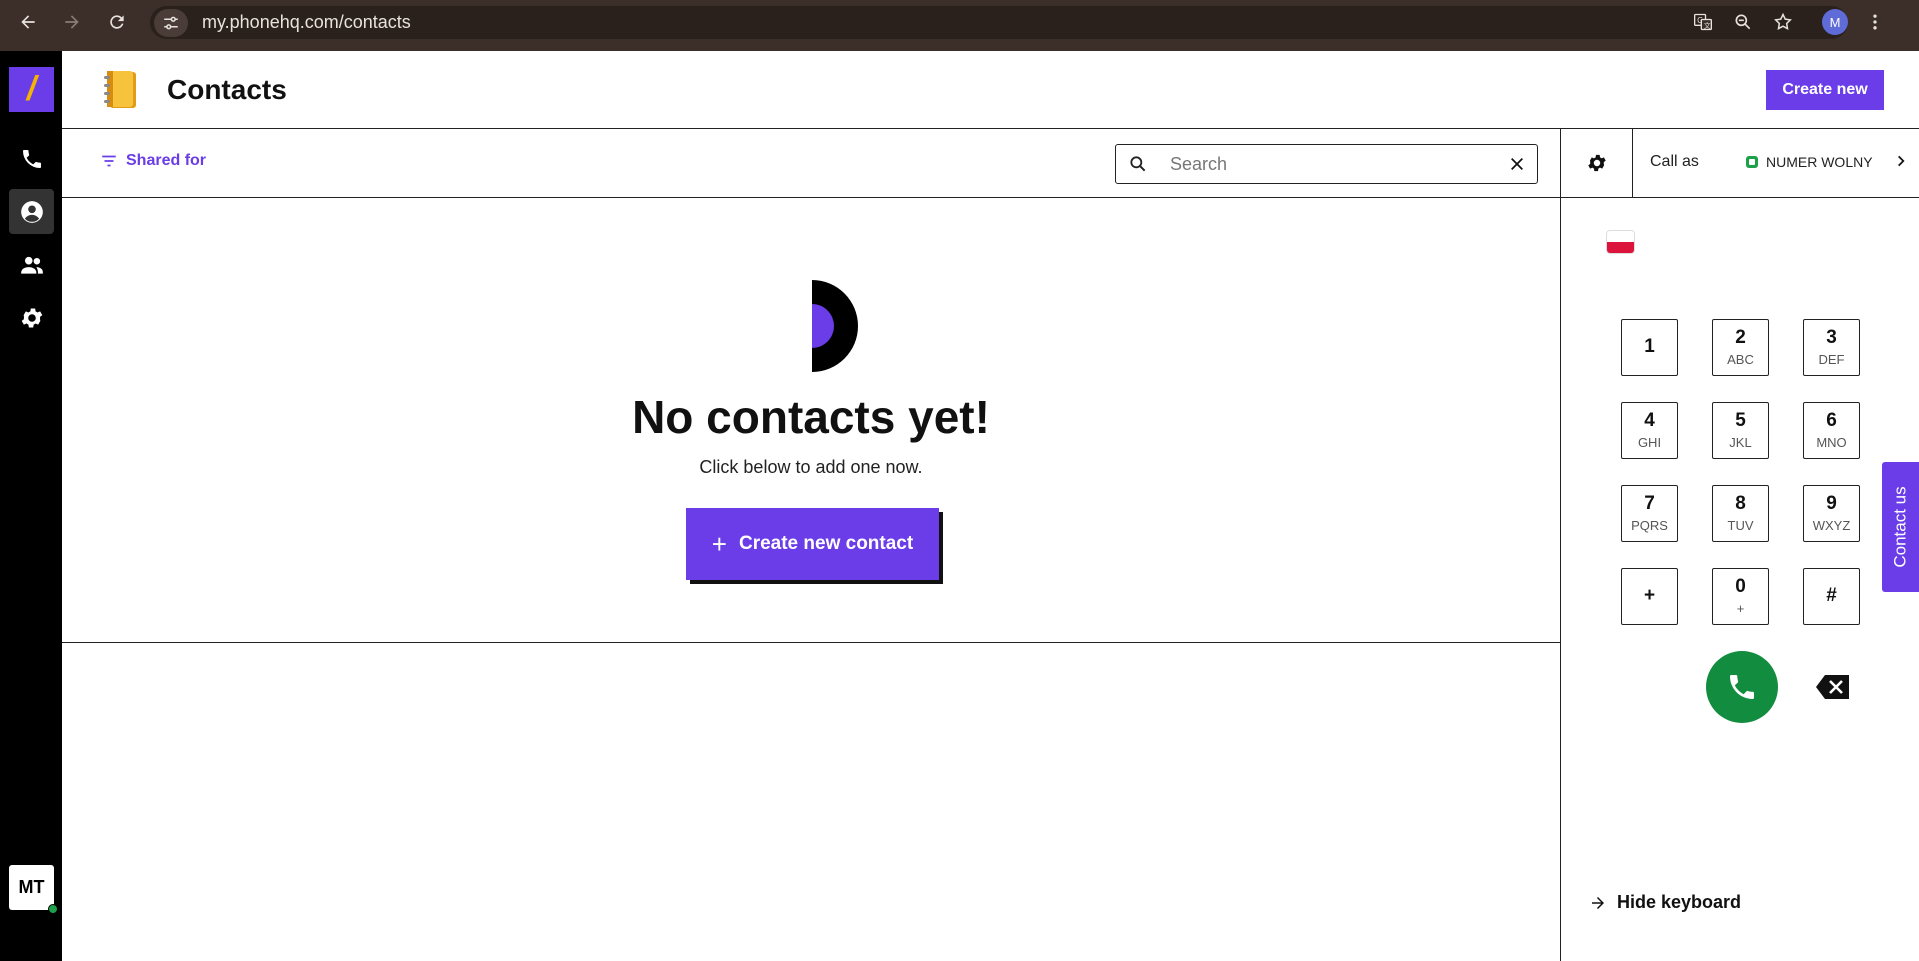  Describe the element at coordinates (1740, 163) in the screenshot. I see `dialer-header: Call as NUMER WOLNY` at that location.